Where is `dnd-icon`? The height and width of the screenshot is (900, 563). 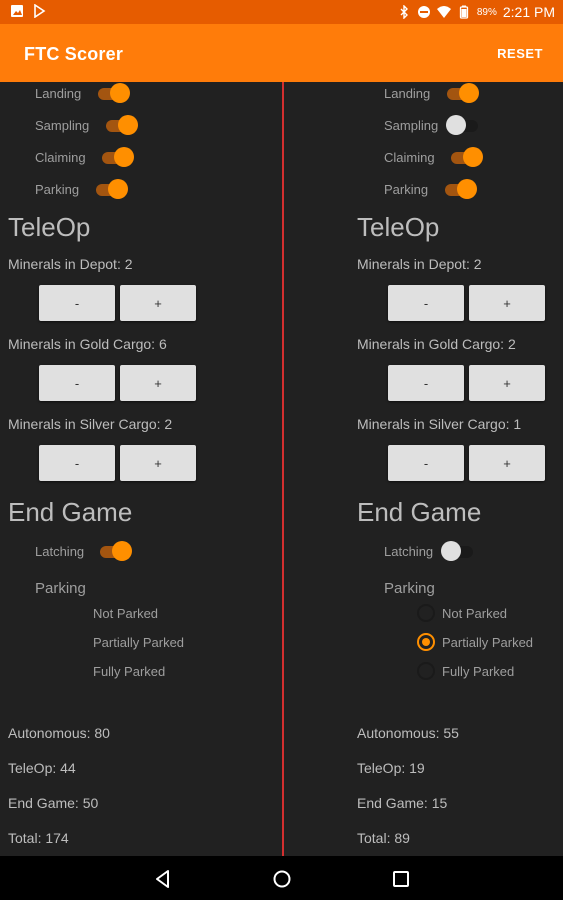
dnd-icon is located at coordinates (423, 12).